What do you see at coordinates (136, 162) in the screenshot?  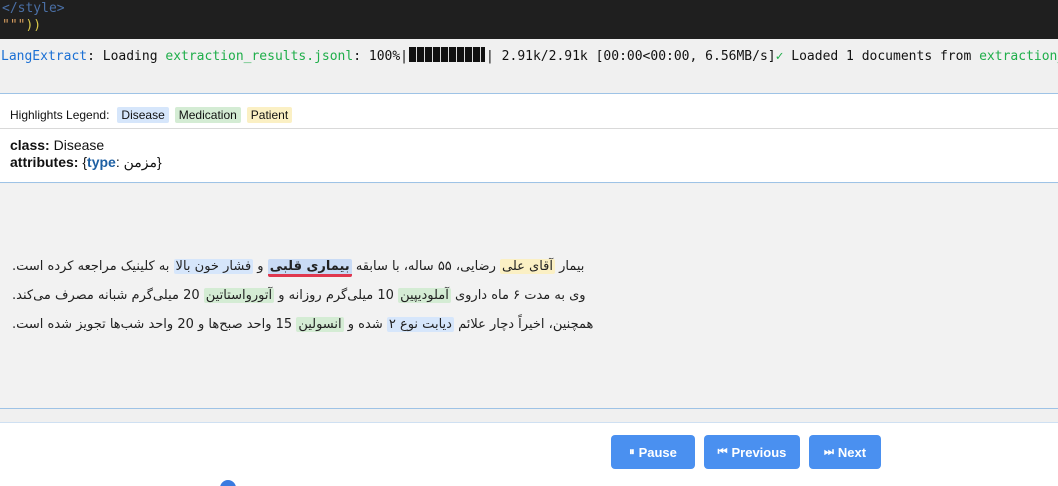 I see `attribute-type-value: : مزمن` at bounding box center [136, 162].